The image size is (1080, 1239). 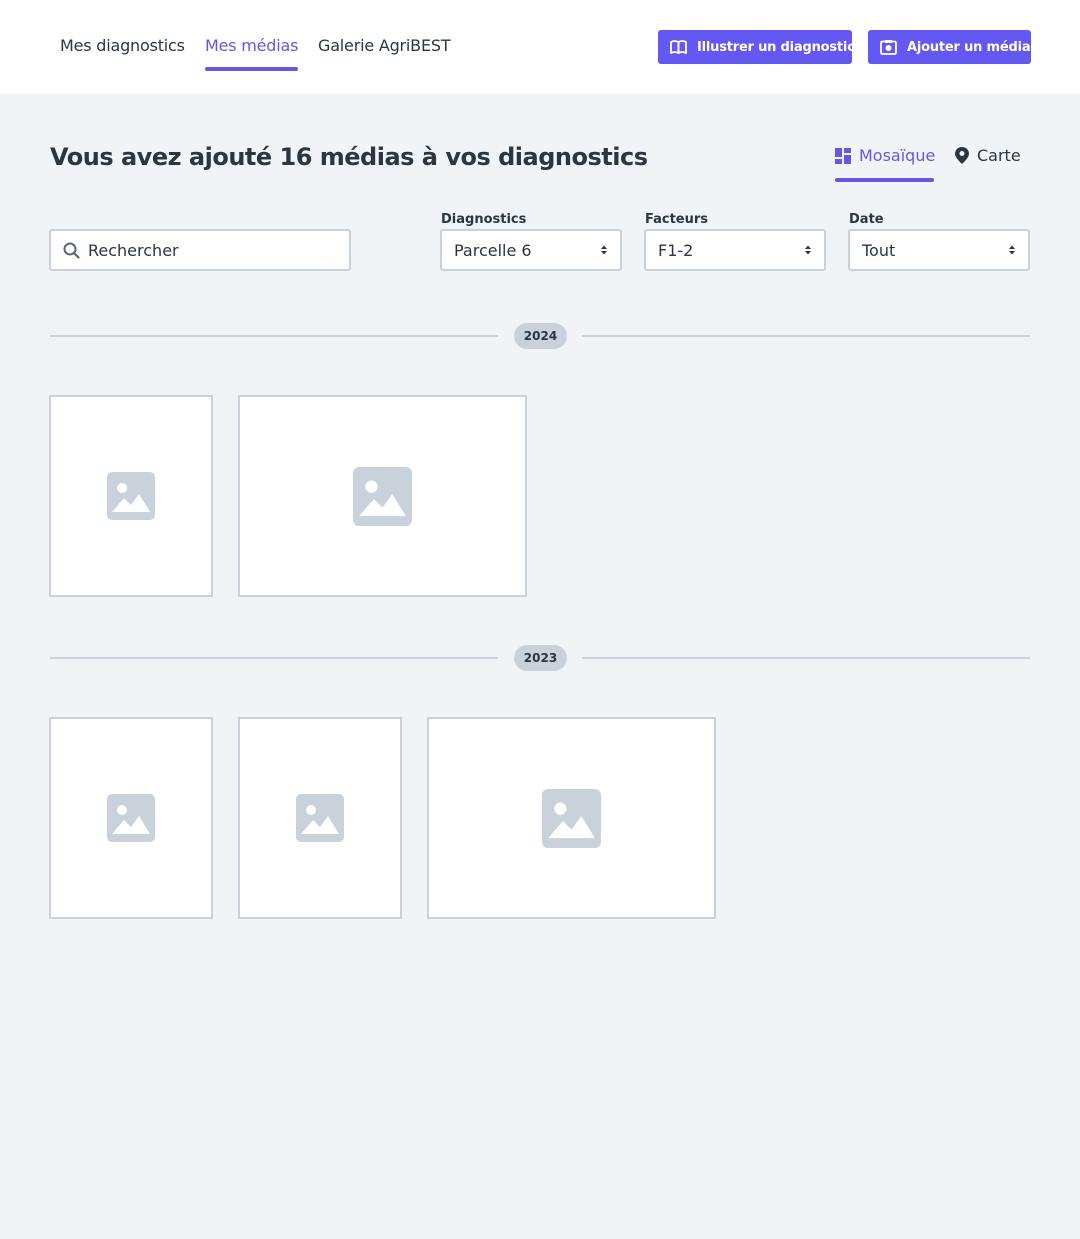 What do you see at coordinates (735, 250) in the screenshot?
I see `facteurs-select: F1-2` at bounding box center [735, 250].